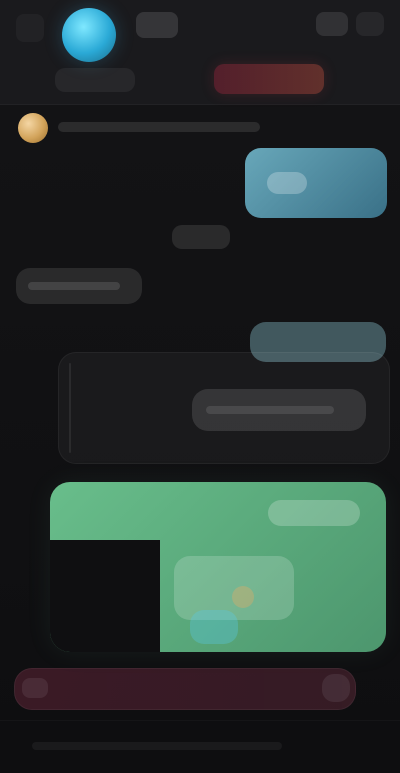 This screenshot has width=400, height=773. Describe the element at coordinates (33, 128) in the screenshot. I see `sender-avatar` at that location.